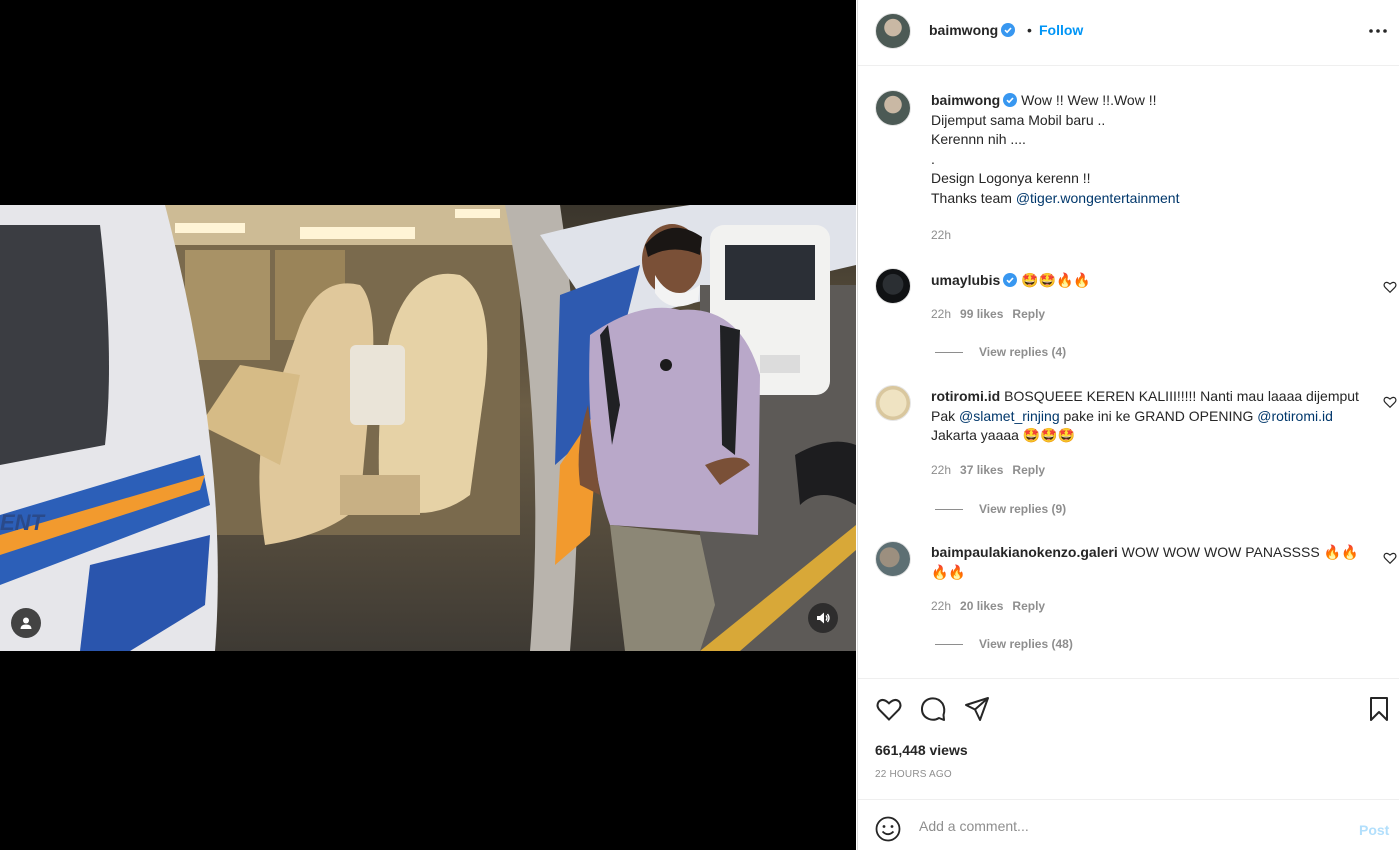 This screenshot has width=1399, height=850. Describe the element at coordinates (1098, 198) in the screenshot. I see `caption-mention: @tiger.wongentertainment` at that location.